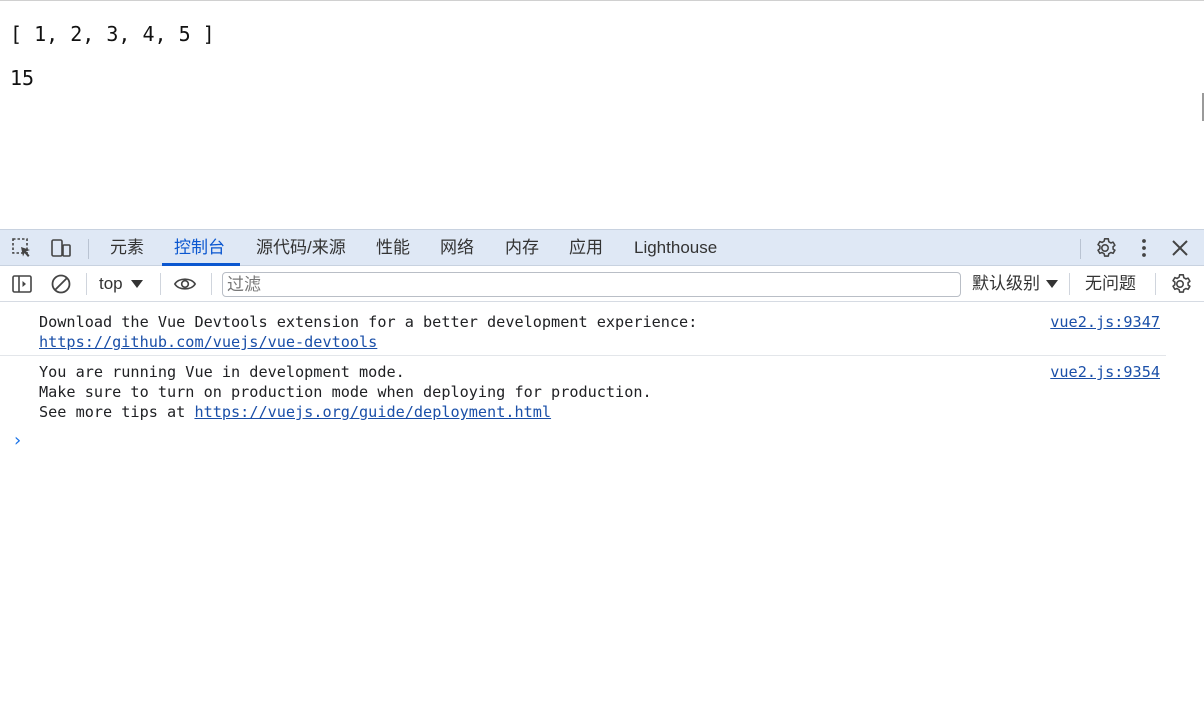 The width and height of the screenshot is (1204, 707). I want to click on page-output-array: [ 1, 2, 3, 4, 5 ], so click(112, 34).